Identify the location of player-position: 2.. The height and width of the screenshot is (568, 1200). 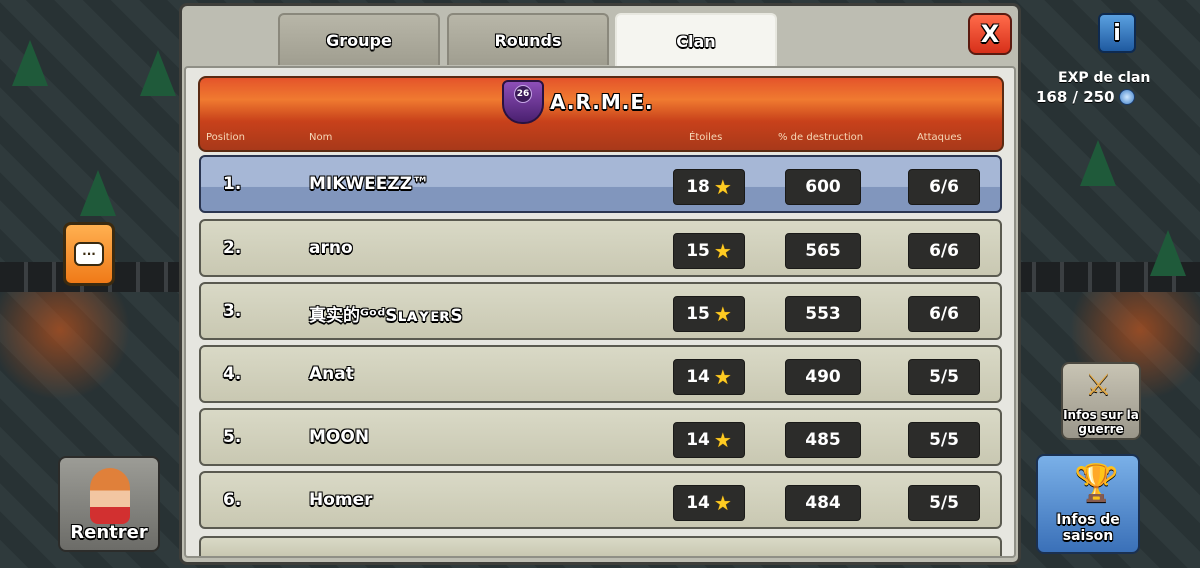
(232, 248).